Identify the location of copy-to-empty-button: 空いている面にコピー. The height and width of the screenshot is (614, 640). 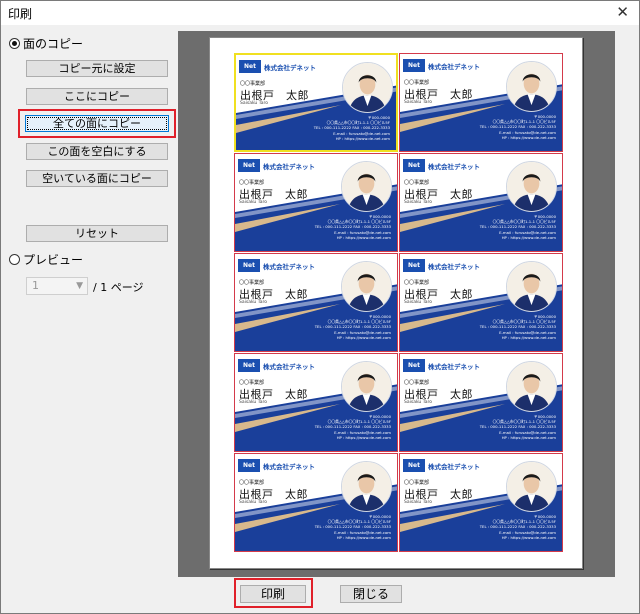
(97, 178).